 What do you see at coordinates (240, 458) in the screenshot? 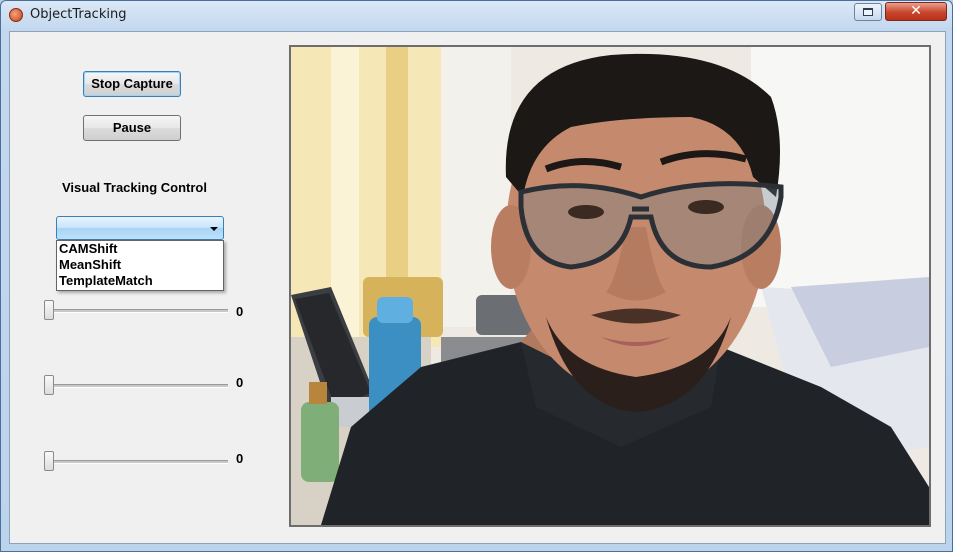
I see `slider-3-value: 0` at bounding box center [240, 458].